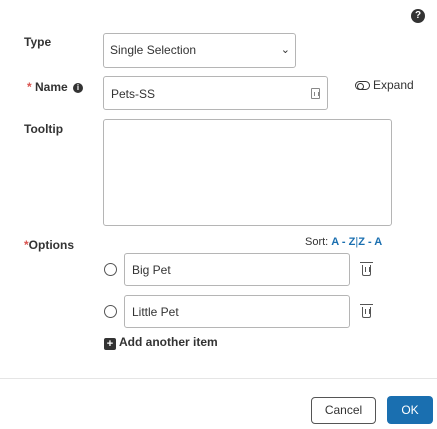 This screenshot has height=429, width=437. What do you see at coordinates (168, 342) in the screenshot?
I see `add-item-label: Add another item` at bounding box center [168, 342].